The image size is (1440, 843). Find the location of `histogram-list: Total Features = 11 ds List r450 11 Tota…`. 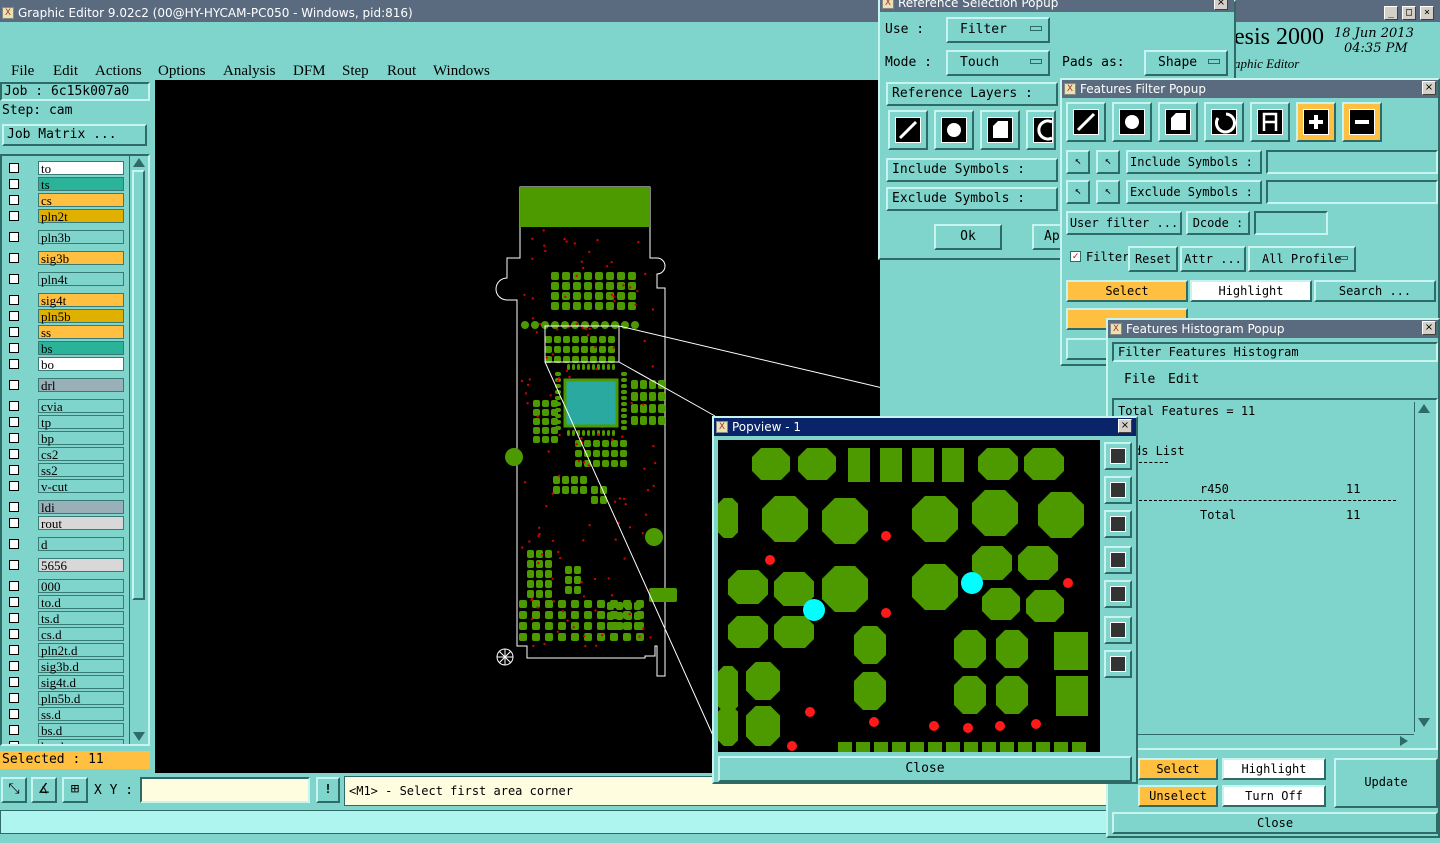

histogram-list: Total Features = 11 ds List r450 11 Tota… is located at coordinates (1275, 574).